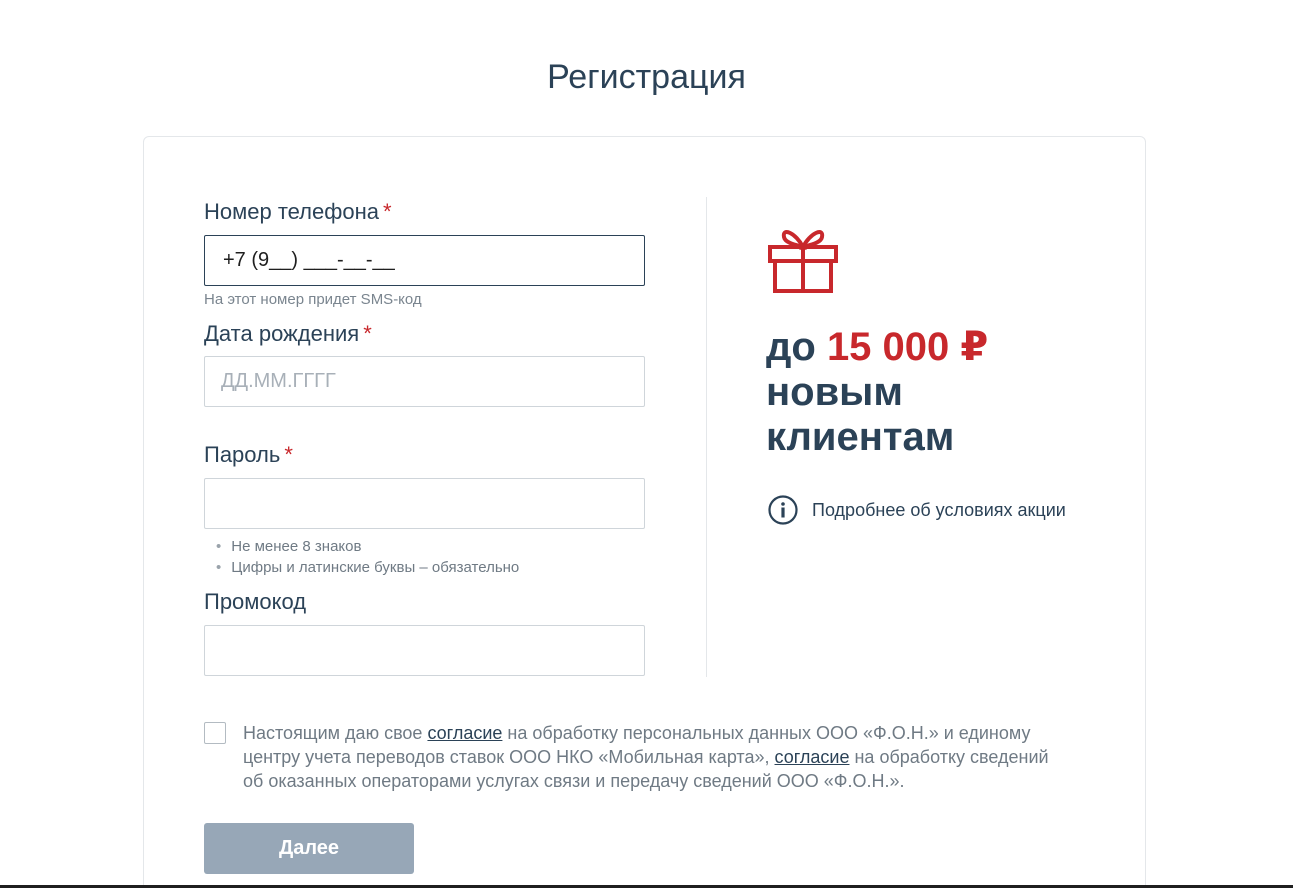 The height and width of the screenshot is (888, 1293). I want to click on promocode-label: Промокод, so click(255, 601).